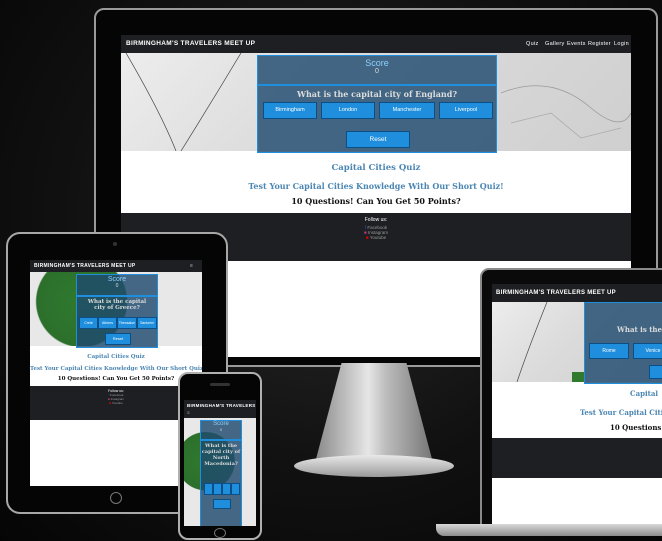 The width and height of the screenshot is (662, 541). Describe the element at coordinates (376, 168) in the screenshot. I see `quiz-title: Capital Cities Quiz` at that location.